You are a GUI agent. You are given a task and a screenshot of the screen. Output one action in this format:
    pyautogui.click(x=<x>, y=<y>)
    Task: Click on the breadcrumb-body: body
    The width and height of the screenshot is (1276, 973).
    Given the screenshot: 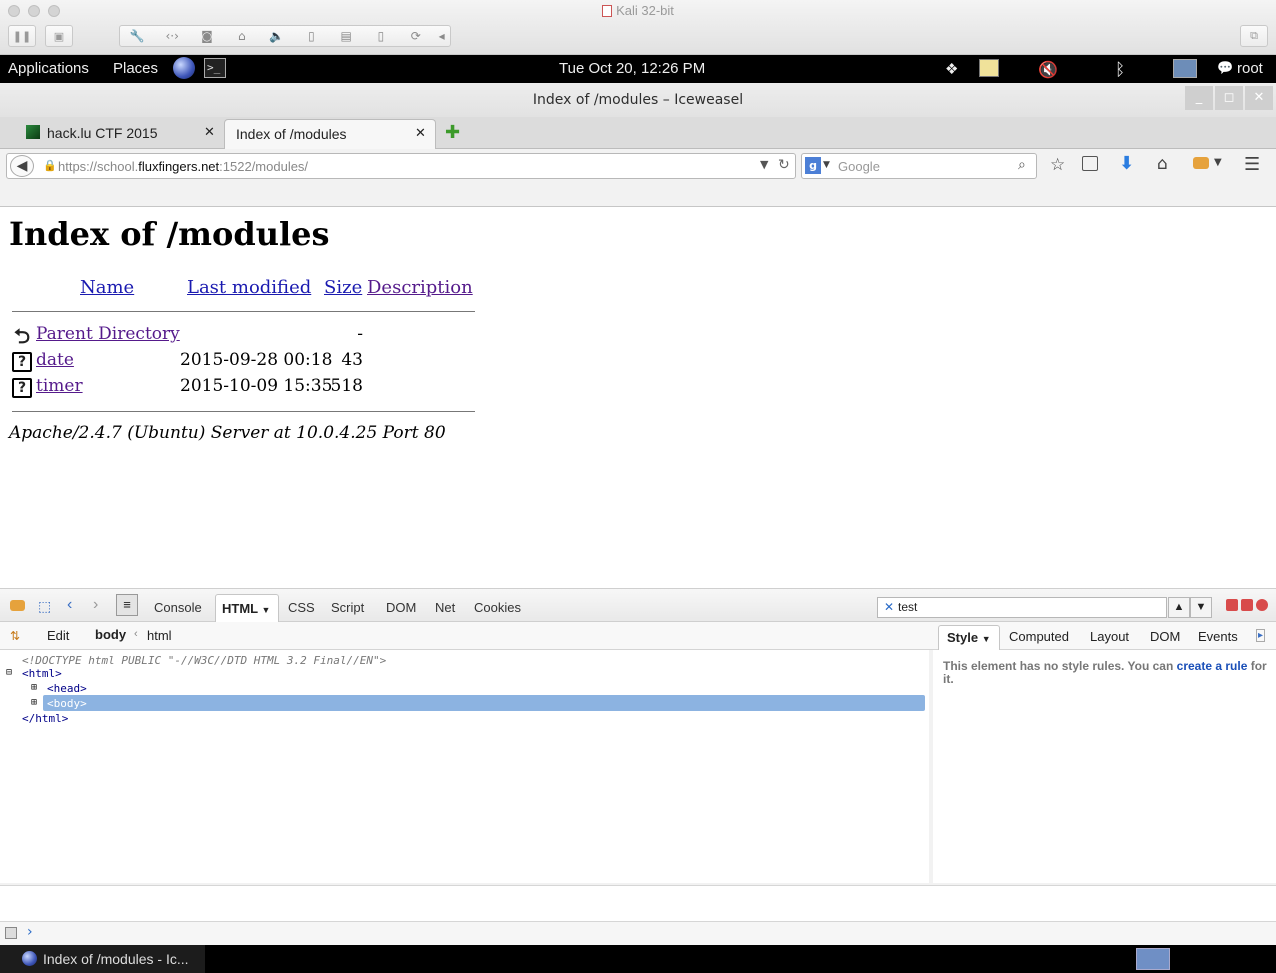 What is the action you would take?
    pyautogui.click(x=110, y=634)
    